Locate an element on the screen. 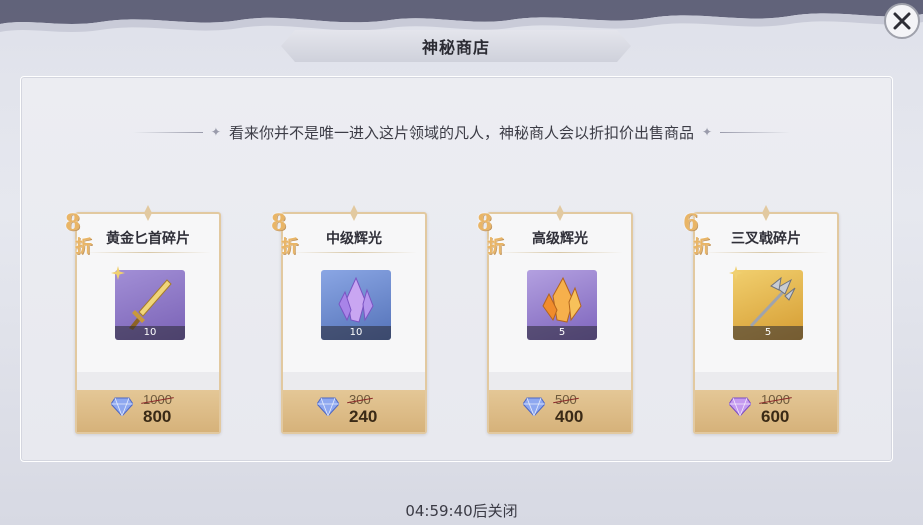 The image size is (923, 525). title-banner: 神秘商店 is located at coordinates (456, 46).